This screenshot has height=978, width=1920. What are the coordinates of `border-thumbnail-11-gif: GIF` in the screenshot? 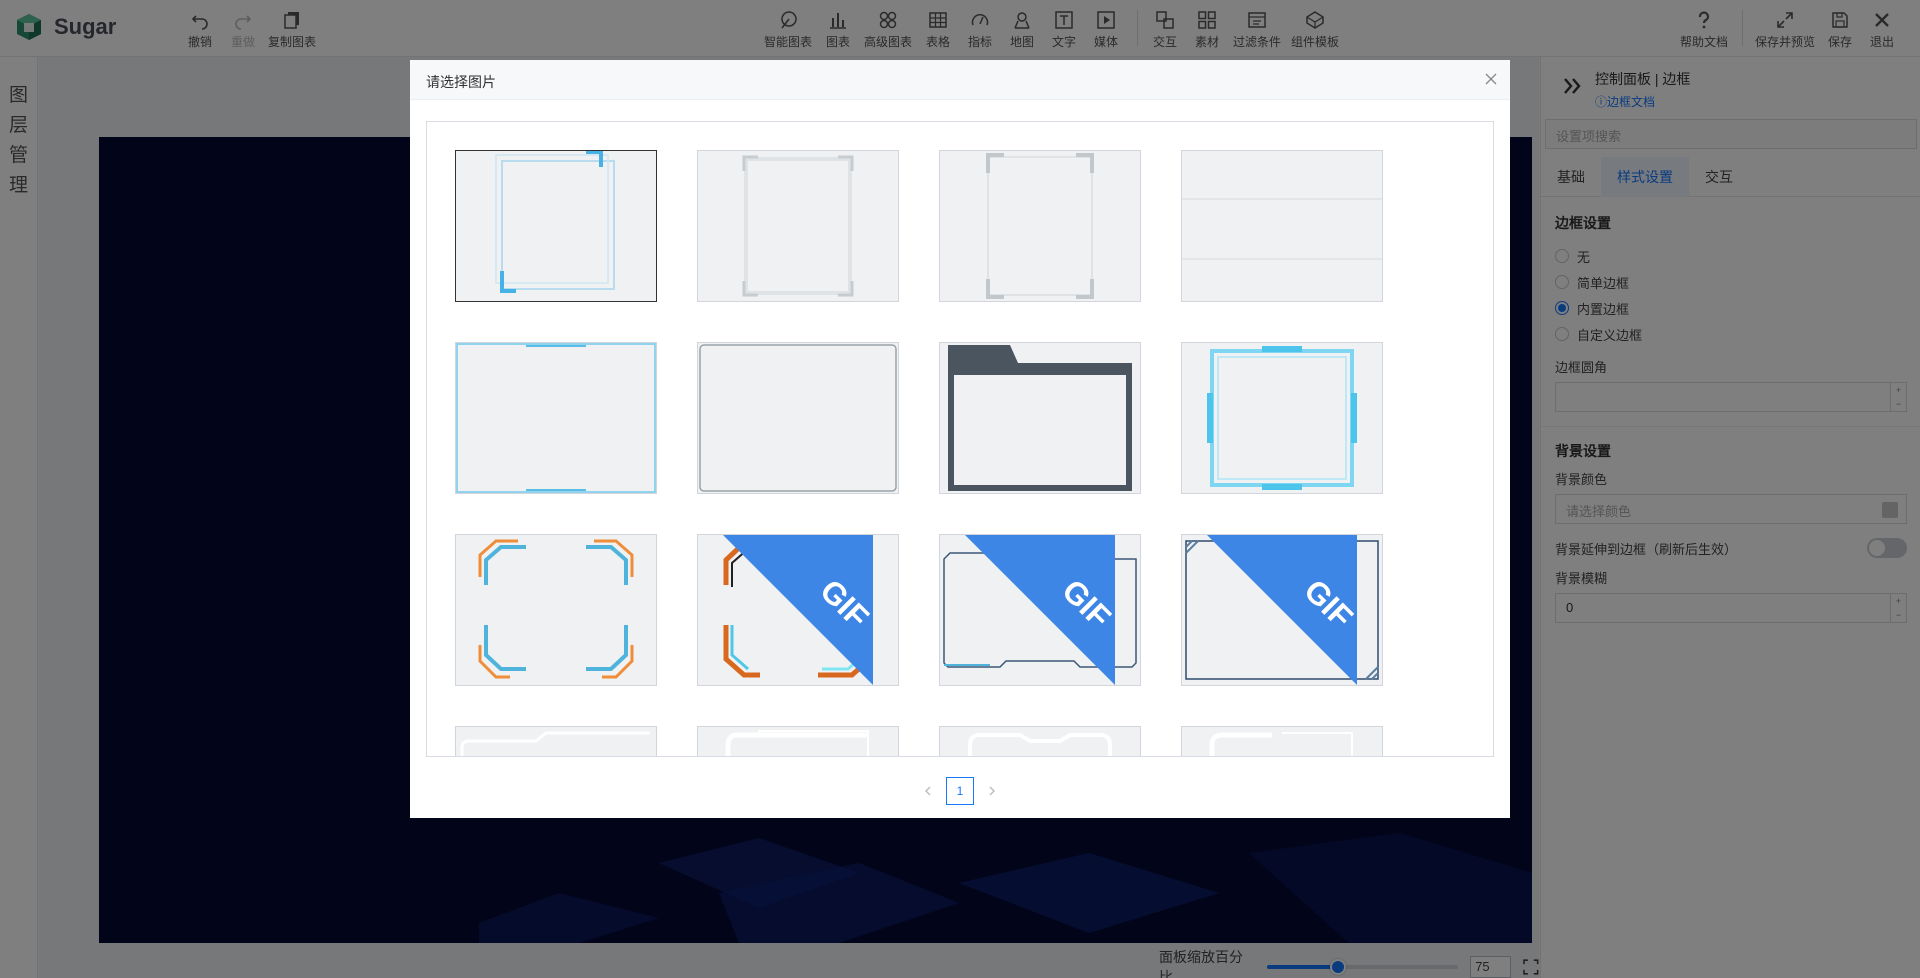 It's located at (1040, 610).